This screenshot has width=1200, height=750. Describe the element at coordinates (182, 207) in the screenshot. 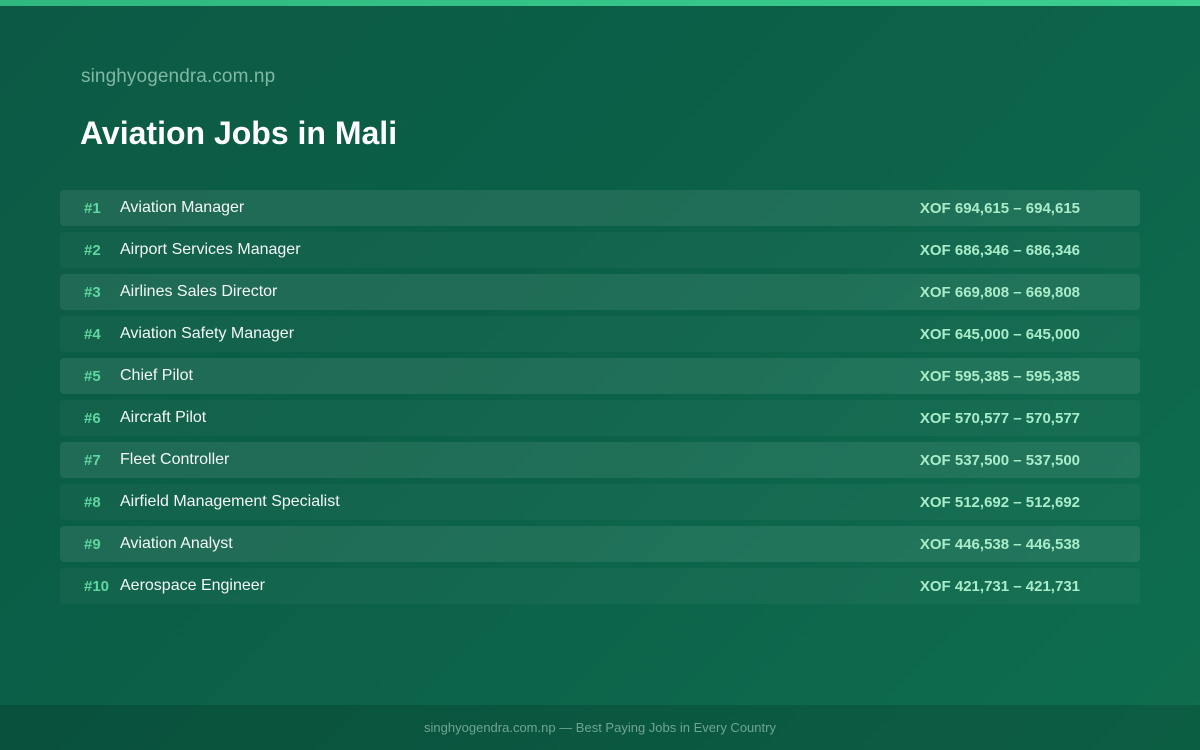

I see `job-title: Aviation Manager` at that location.